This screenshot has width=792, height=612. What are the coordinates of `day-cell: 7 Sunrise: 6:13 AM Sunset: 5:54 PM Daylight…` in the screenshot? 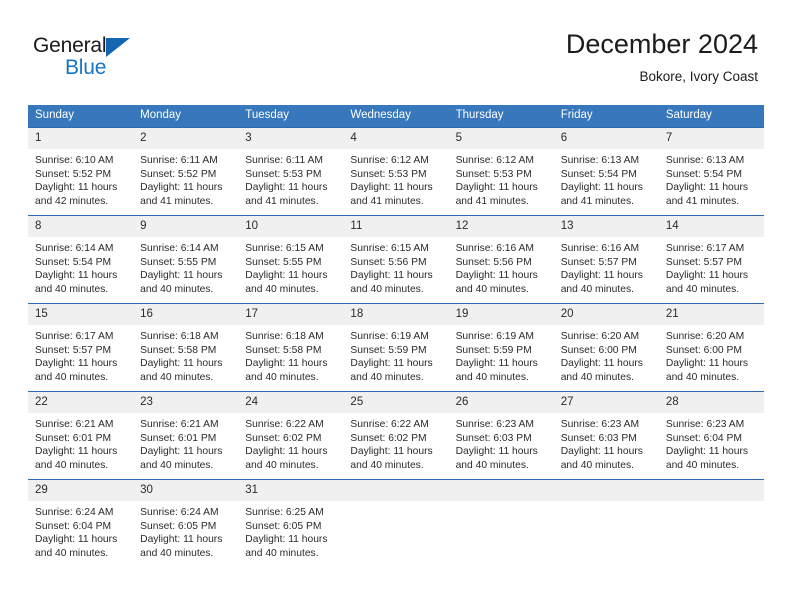 It's located at (711, 171).